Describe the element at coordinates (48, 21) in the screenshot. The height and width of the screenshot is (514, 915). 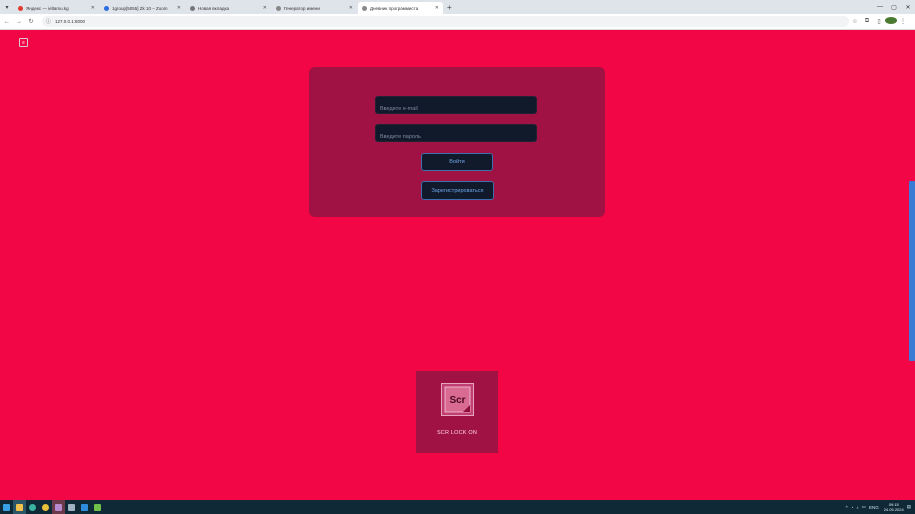
I see `site-info-icon: ⓘ` at that location.